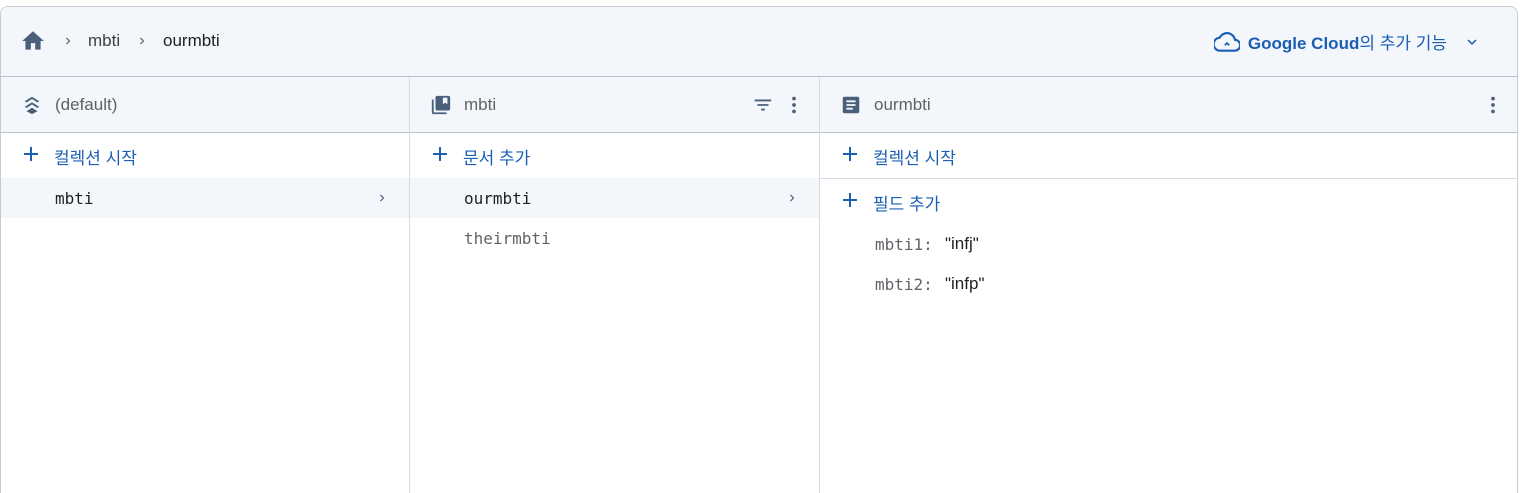  I want to click on add-field-button: 필드 추가, so click(1168, 201).